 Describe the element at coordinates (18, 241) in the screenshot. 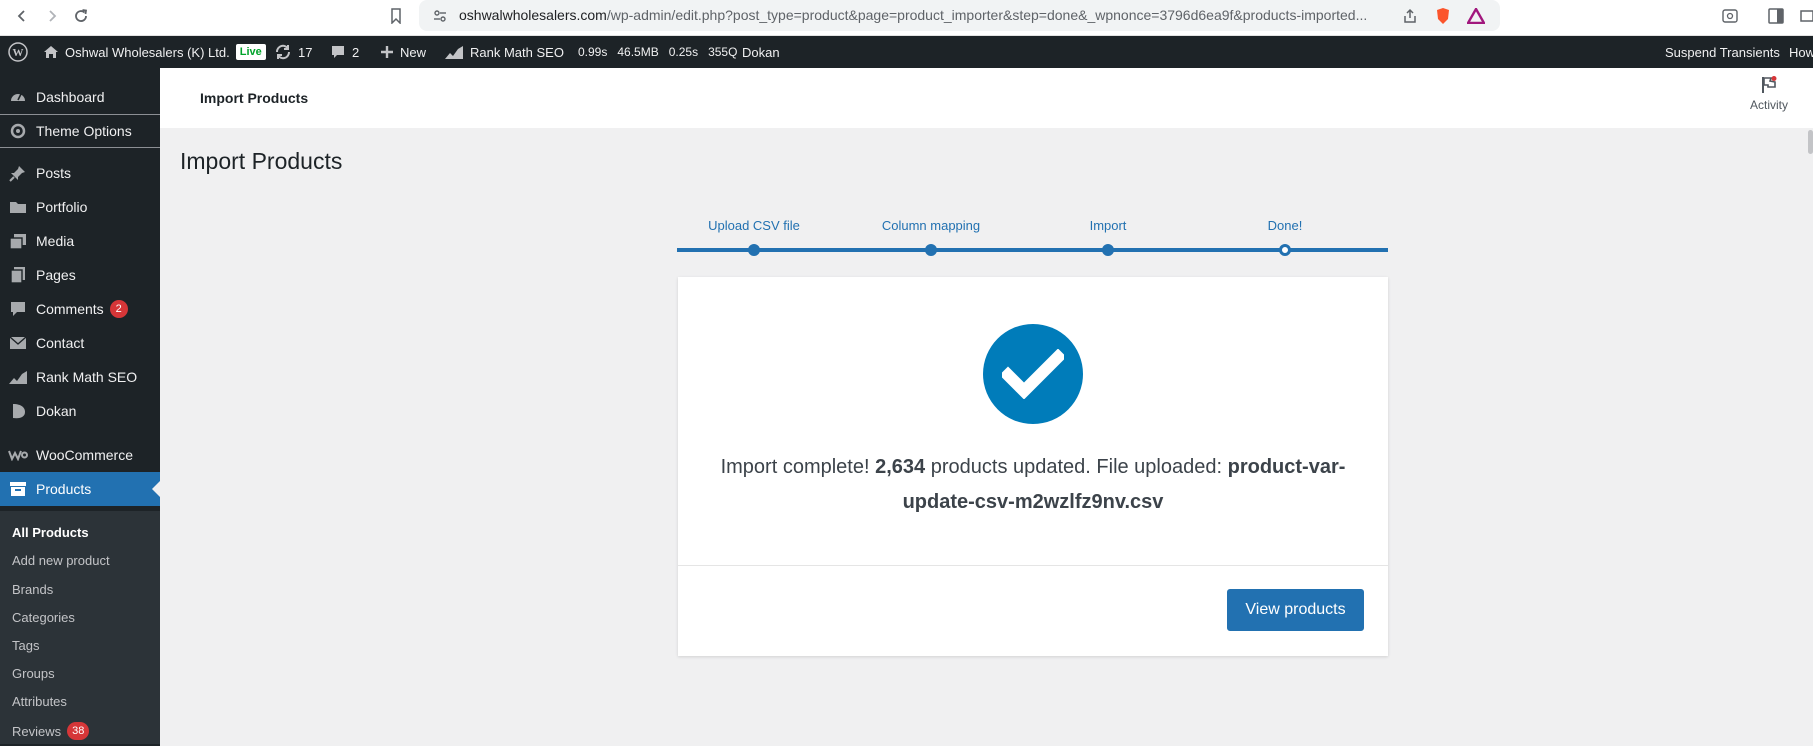

I see `media-icon` at that location.